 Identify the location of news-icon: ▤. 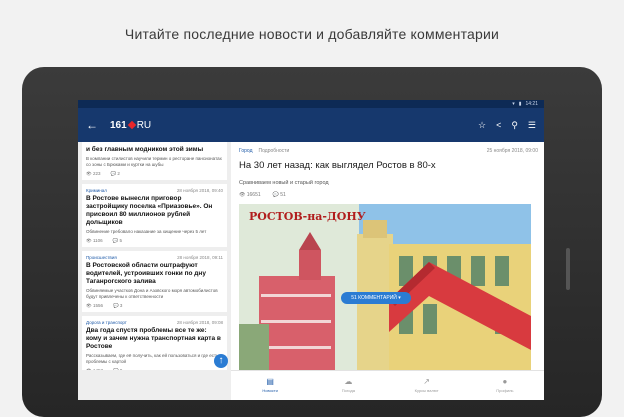
(270, 381).